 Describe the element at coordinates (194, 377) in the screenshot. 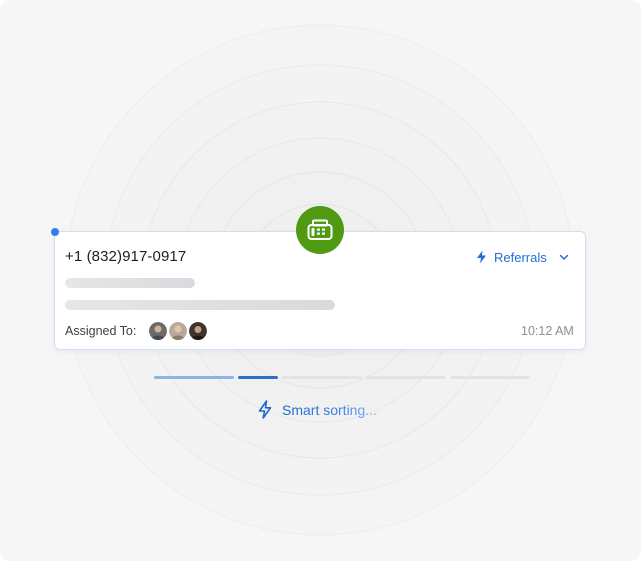

I see `progress-segment-complete` at that location.